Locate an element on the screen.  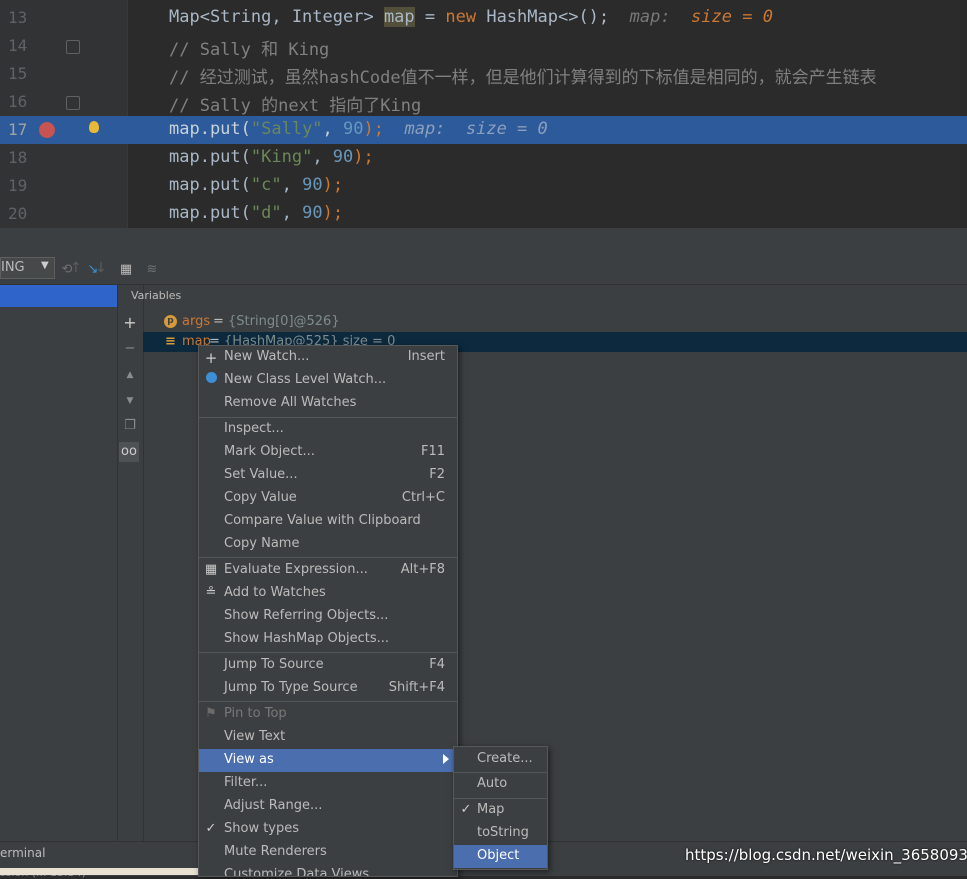
submenu-item-object: Object is located at coordinates (500, 856).